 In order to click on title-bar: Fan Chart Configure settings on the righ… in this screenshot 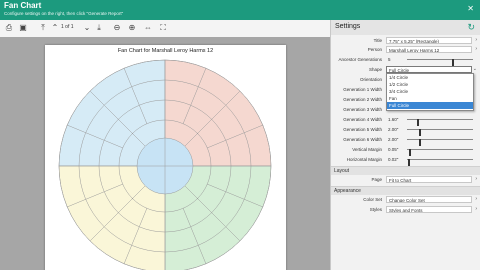, I will do `click(240, 10)`.